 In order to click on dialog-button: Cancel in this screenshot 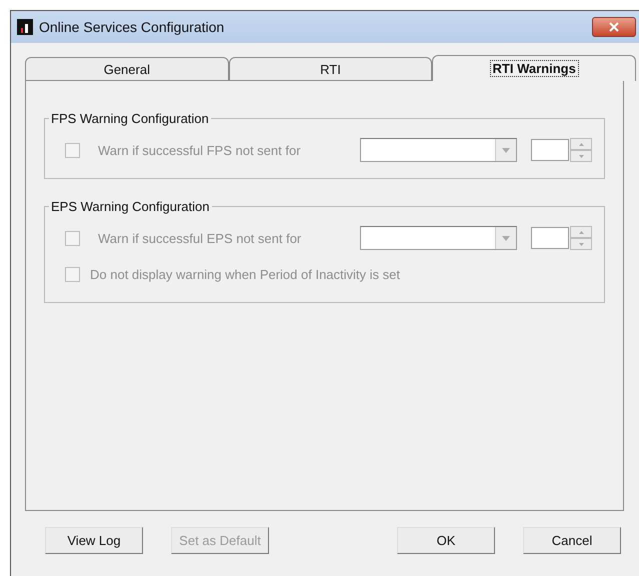, I will do `click(572, 540)`.